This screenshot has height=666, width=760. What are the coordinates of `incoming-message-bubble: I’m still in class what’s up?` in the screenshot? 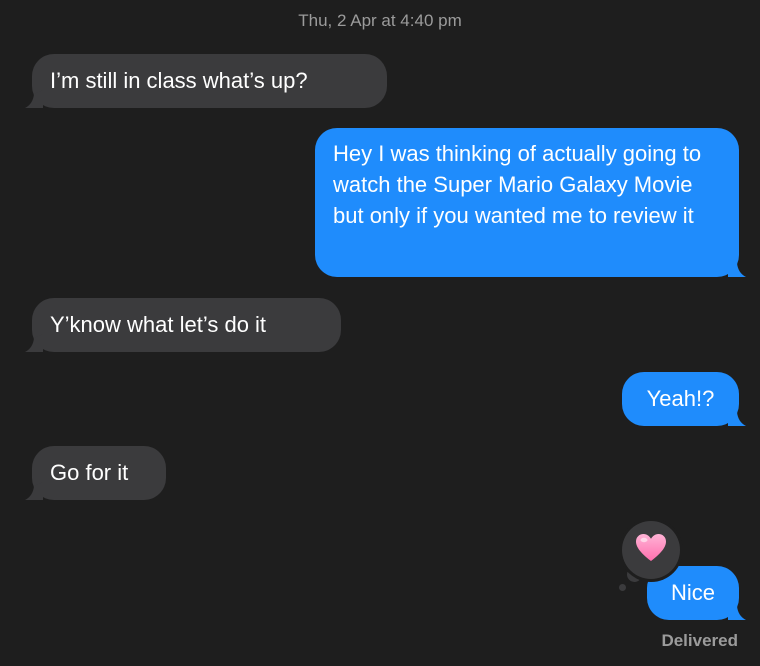 It's located at (206, 81).